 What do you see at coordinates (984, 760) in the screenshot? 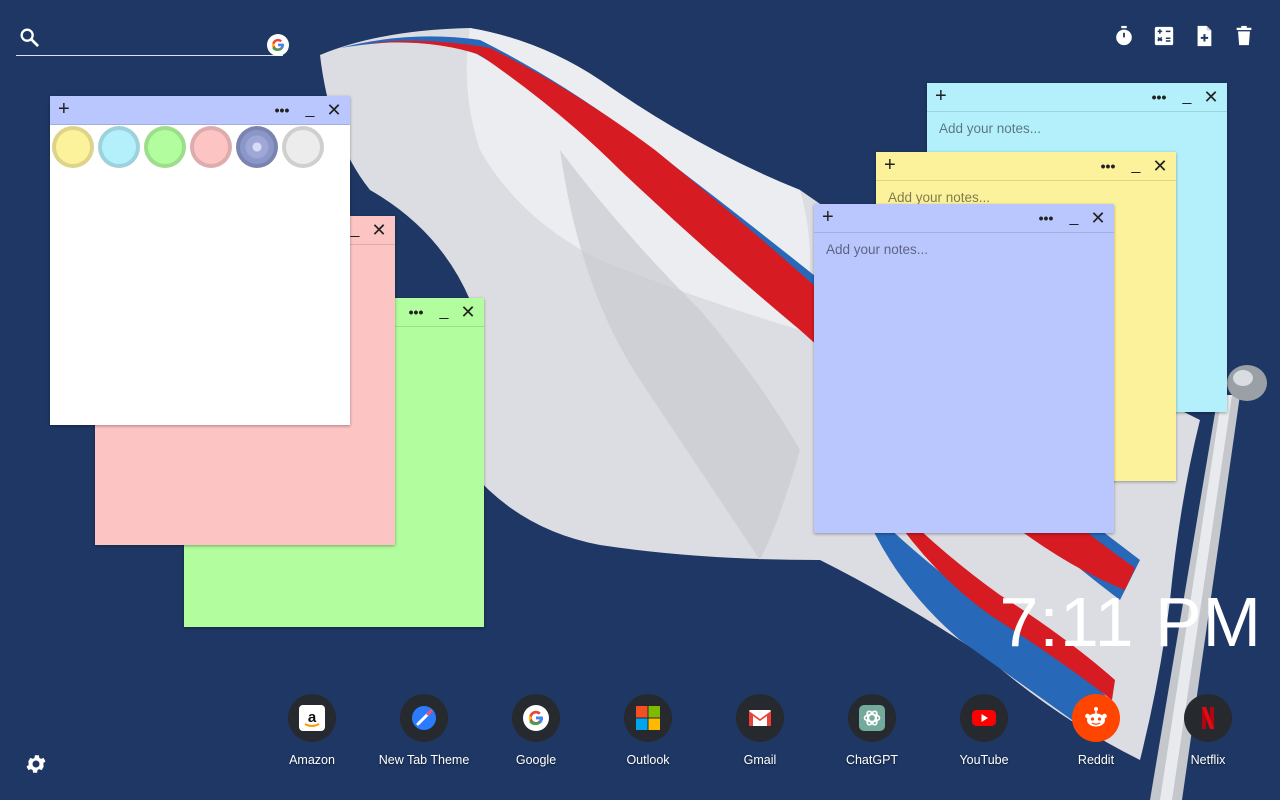
I see `shortcut-label: YouTube` at bounding box center [984, 760].